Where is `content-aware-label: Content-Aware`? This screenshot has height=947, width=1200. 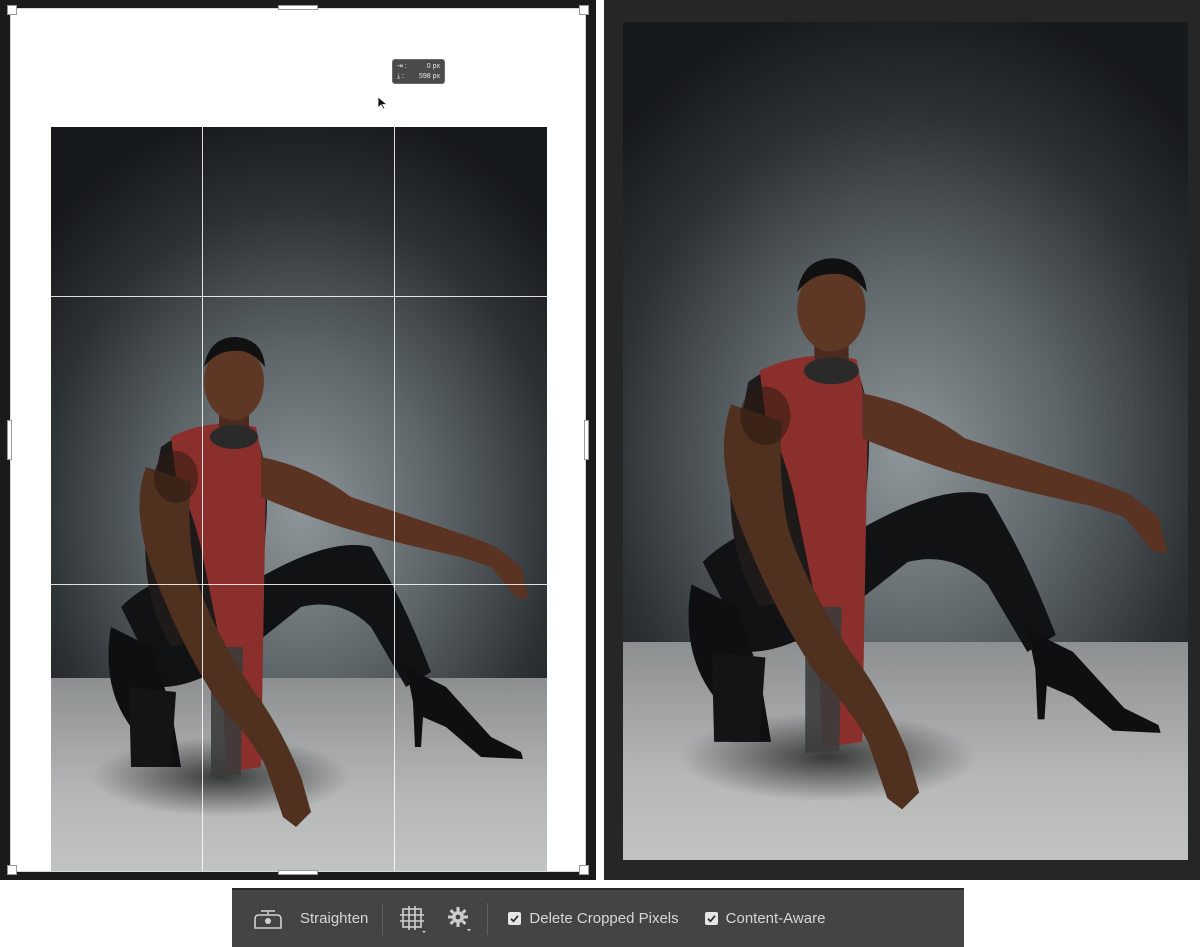
content-aware-label: Content-Aware is located at coordinates (775, 918).